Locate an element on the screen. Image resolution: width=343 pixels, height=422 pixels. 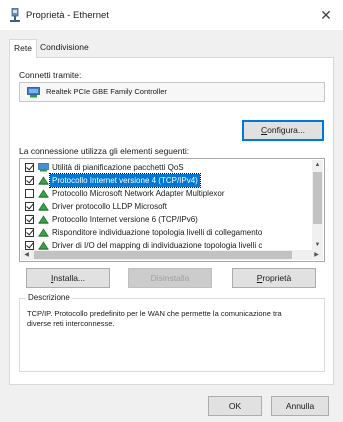
scroll-right-icon: ▶ is located at coordinates (316, 255).